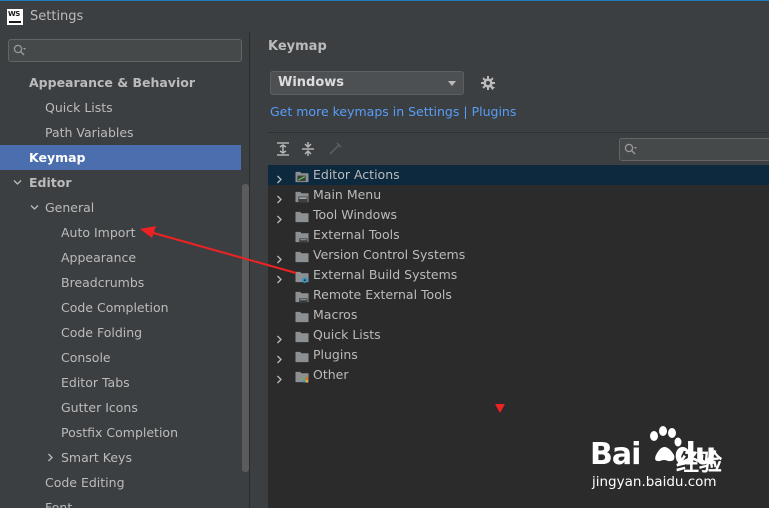  What do you see at coordinates (99, 407) in the screenshot?
I see `sidebar-item-label: Gutter Icons` at bounding box center [99, 407].